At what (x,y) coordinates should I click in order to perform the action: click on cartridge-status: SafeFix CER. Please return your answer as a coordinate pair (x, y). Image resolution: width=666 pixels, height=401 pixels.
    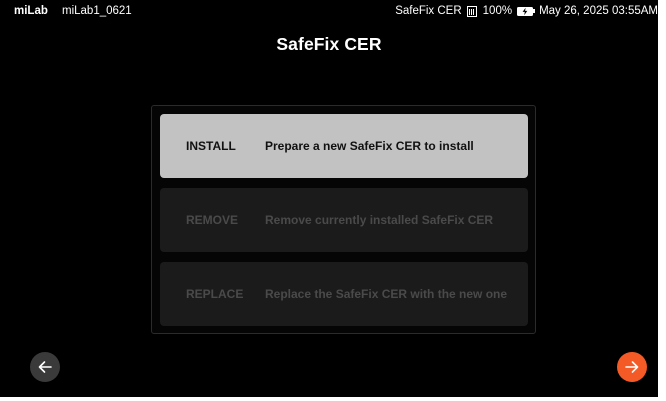
    Looking at the image, I should click on (428, 11).